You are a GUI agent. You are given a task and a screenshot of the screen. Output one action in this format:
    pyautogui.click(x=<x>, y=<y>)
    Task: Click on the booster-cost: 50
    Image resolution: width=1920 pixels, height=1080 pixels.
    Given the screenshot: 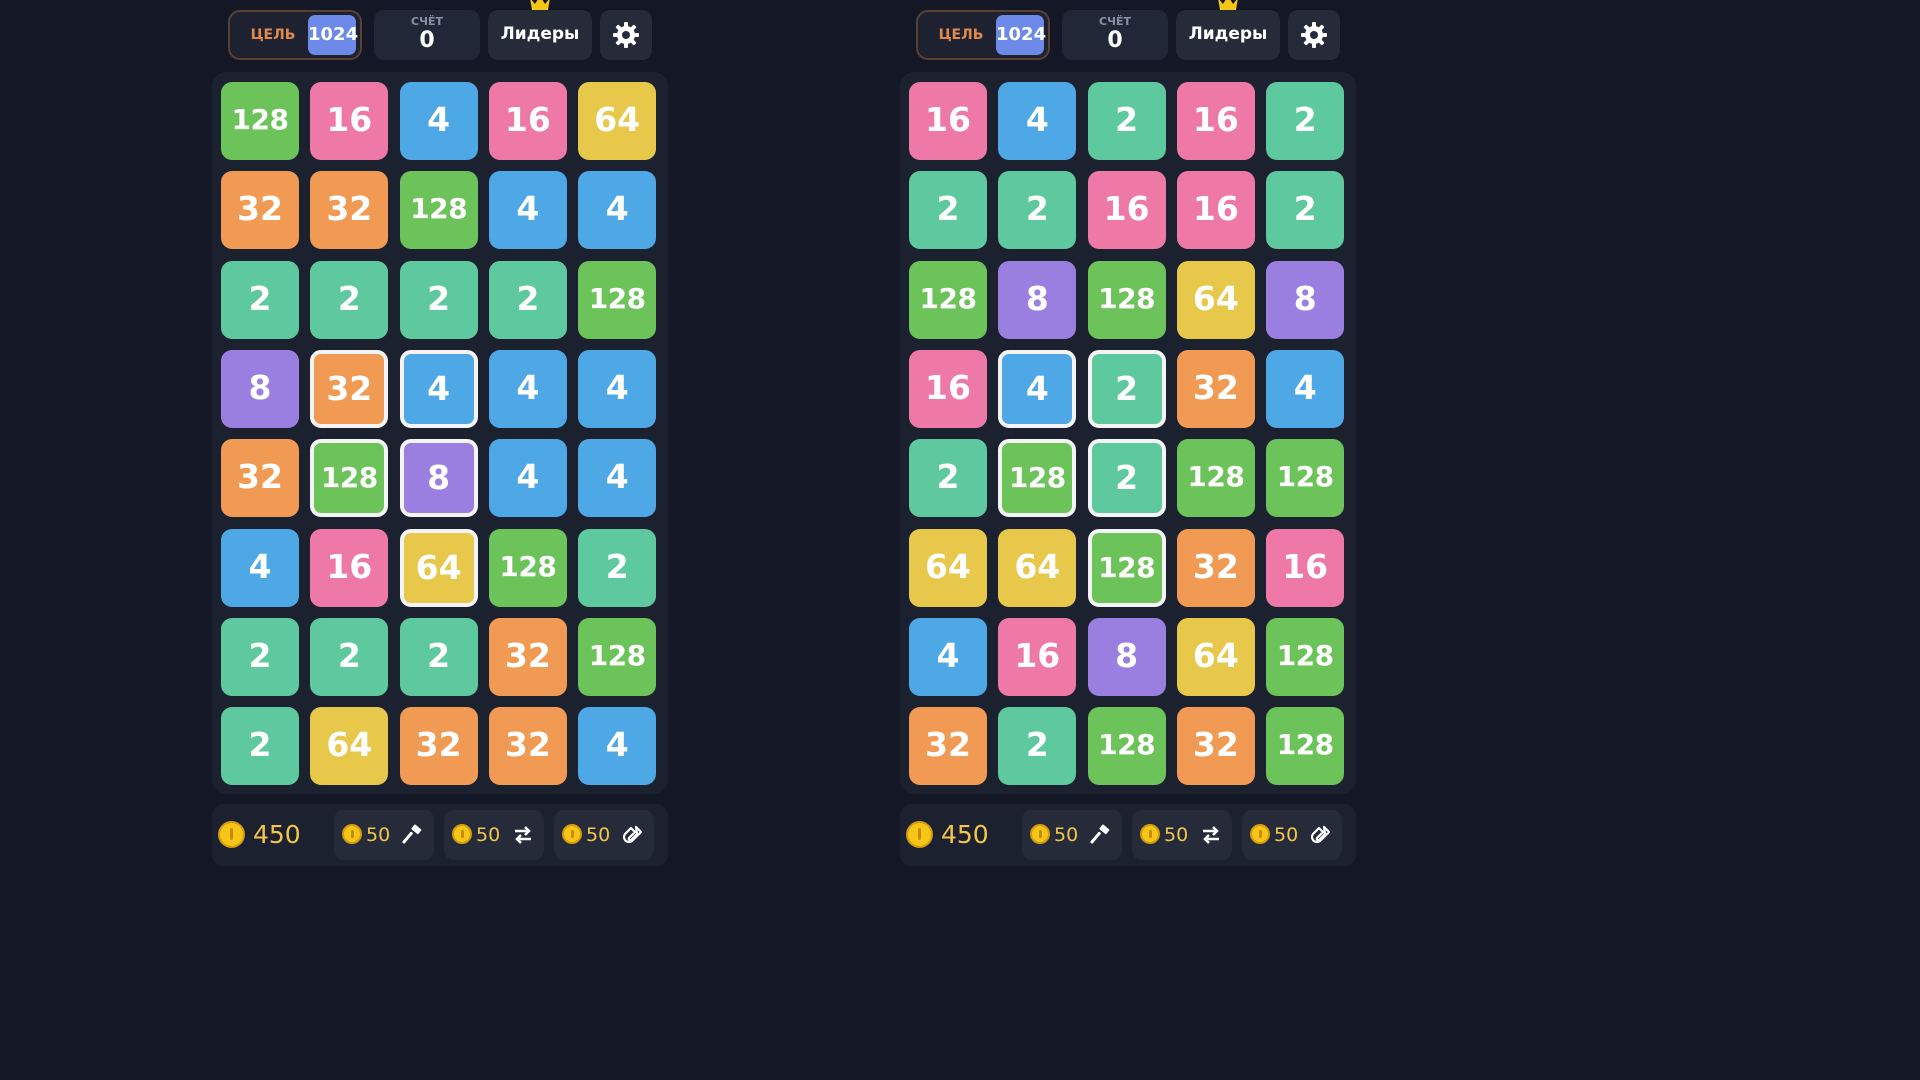 What is the action you would take?
    pyautogui.click(x=1066, y=835)
    